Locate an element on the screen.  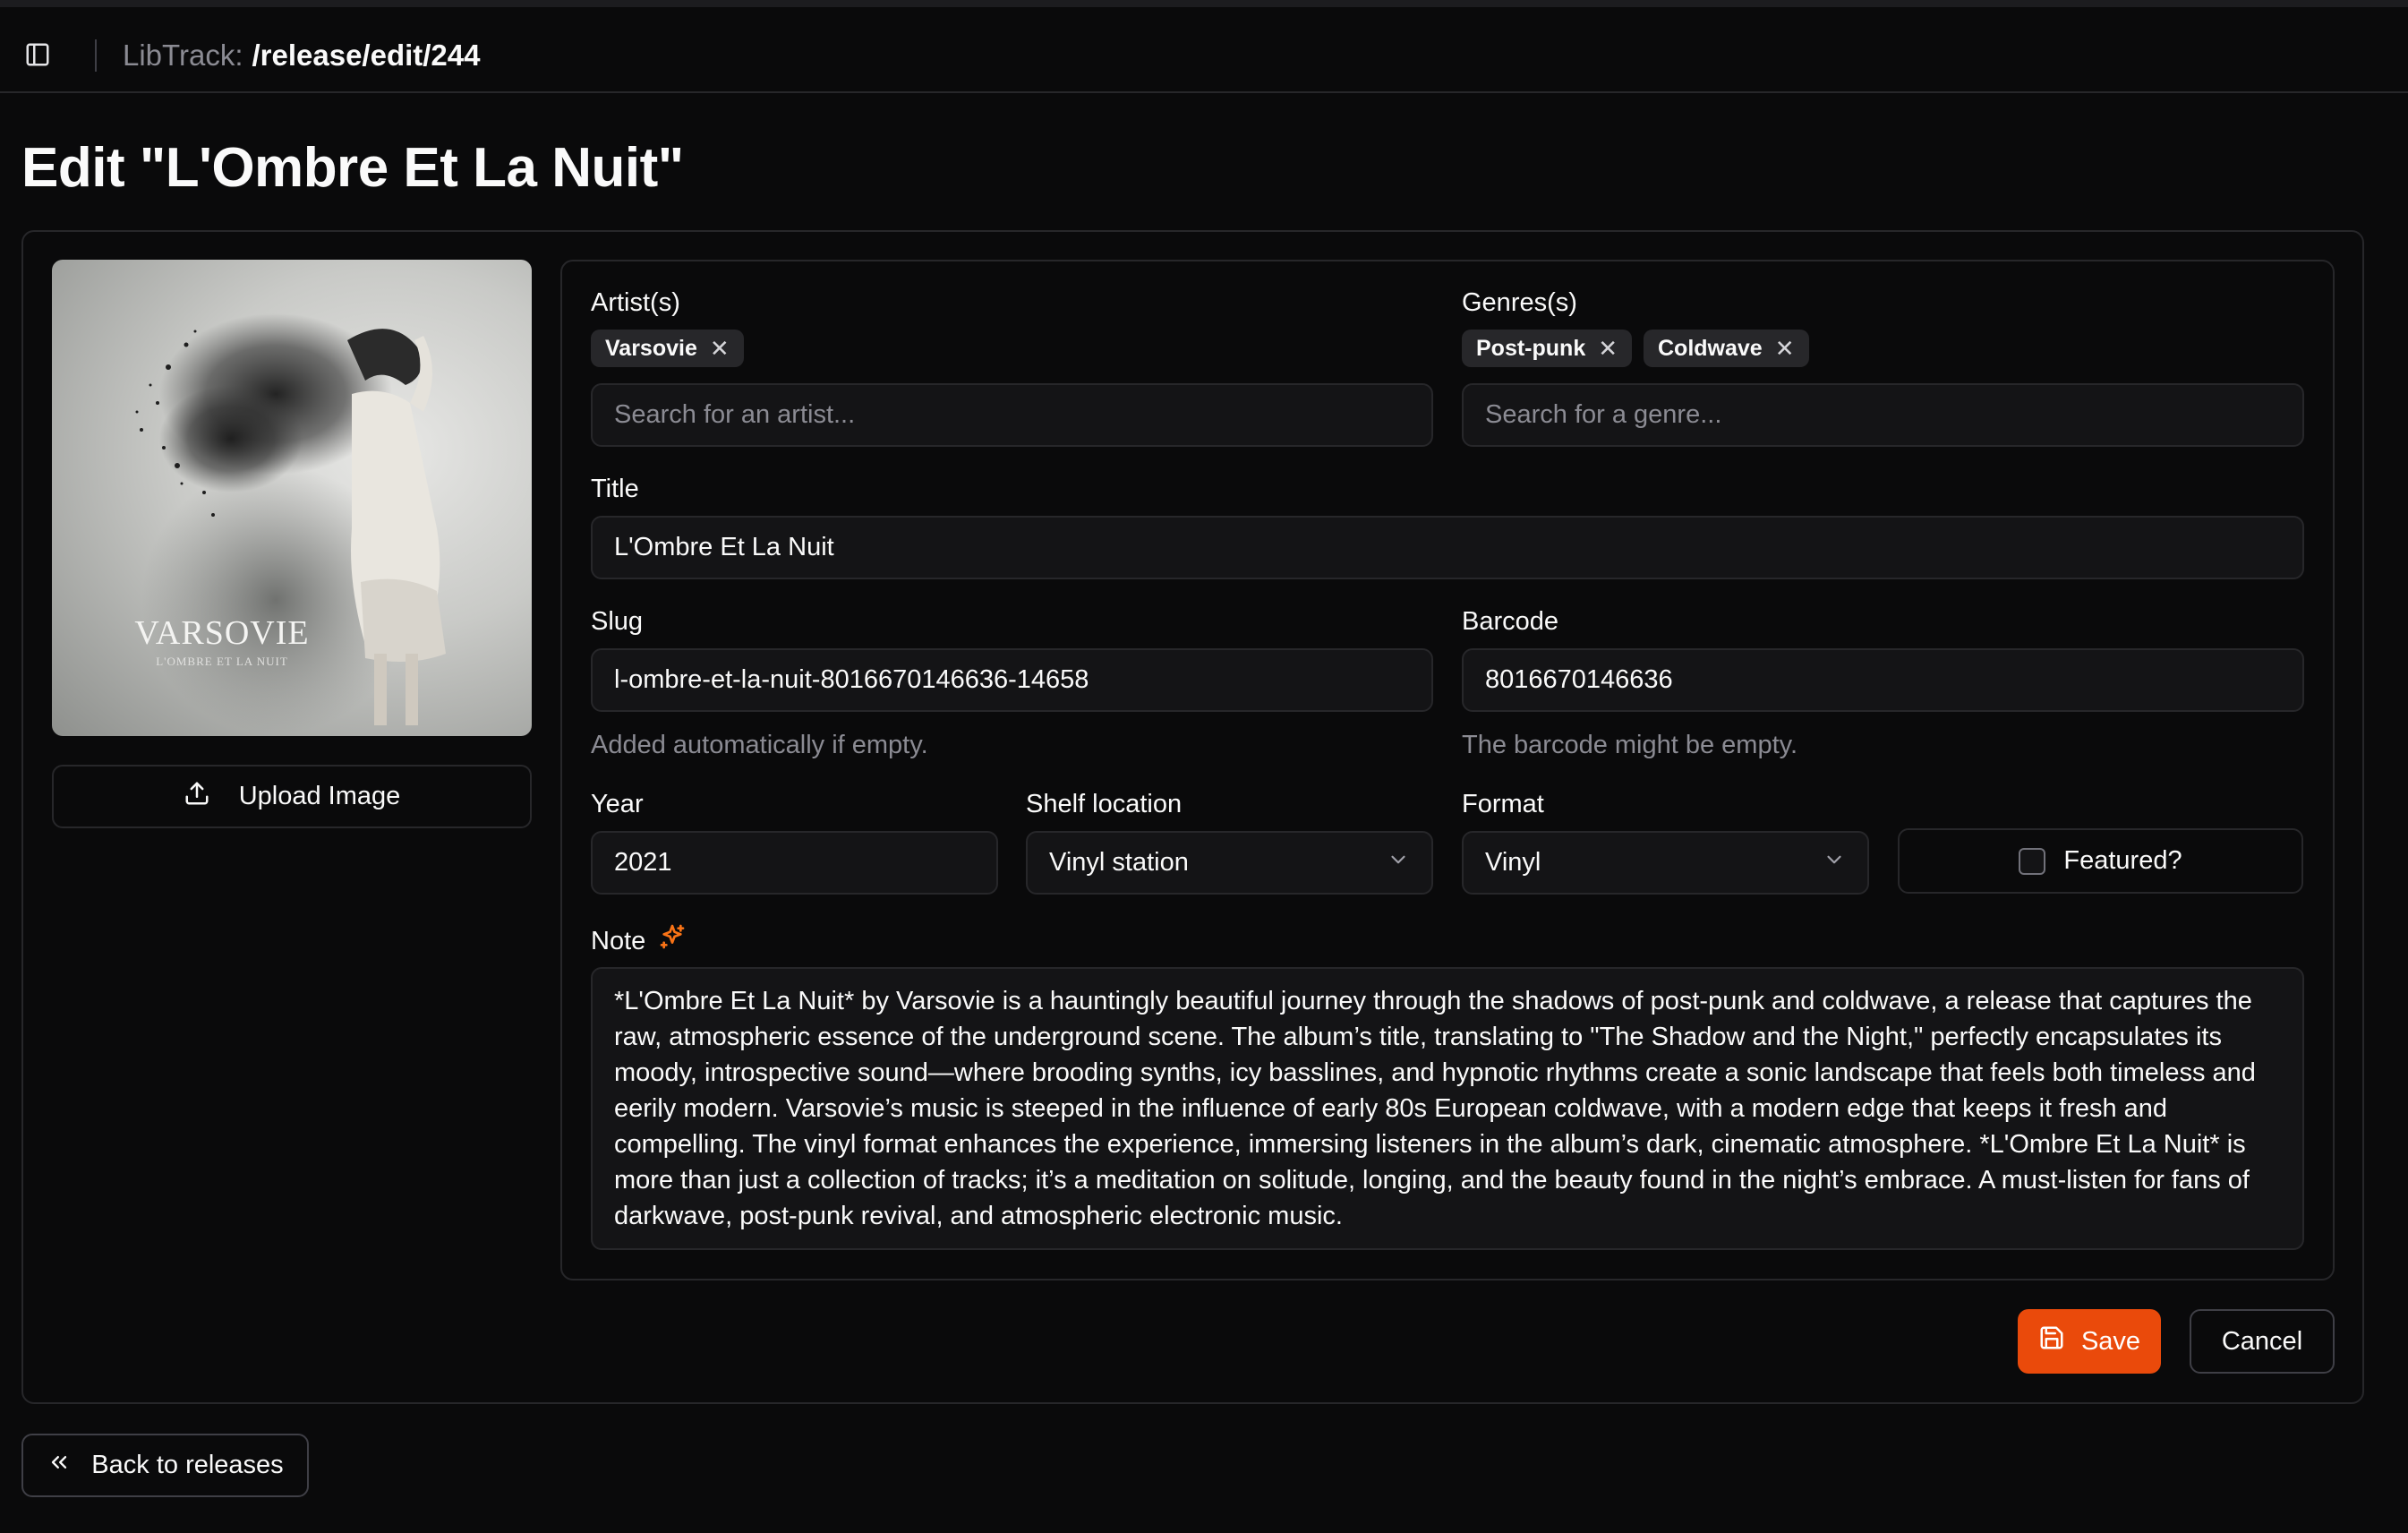
title-label: Title is located at coordinates (615, 489).